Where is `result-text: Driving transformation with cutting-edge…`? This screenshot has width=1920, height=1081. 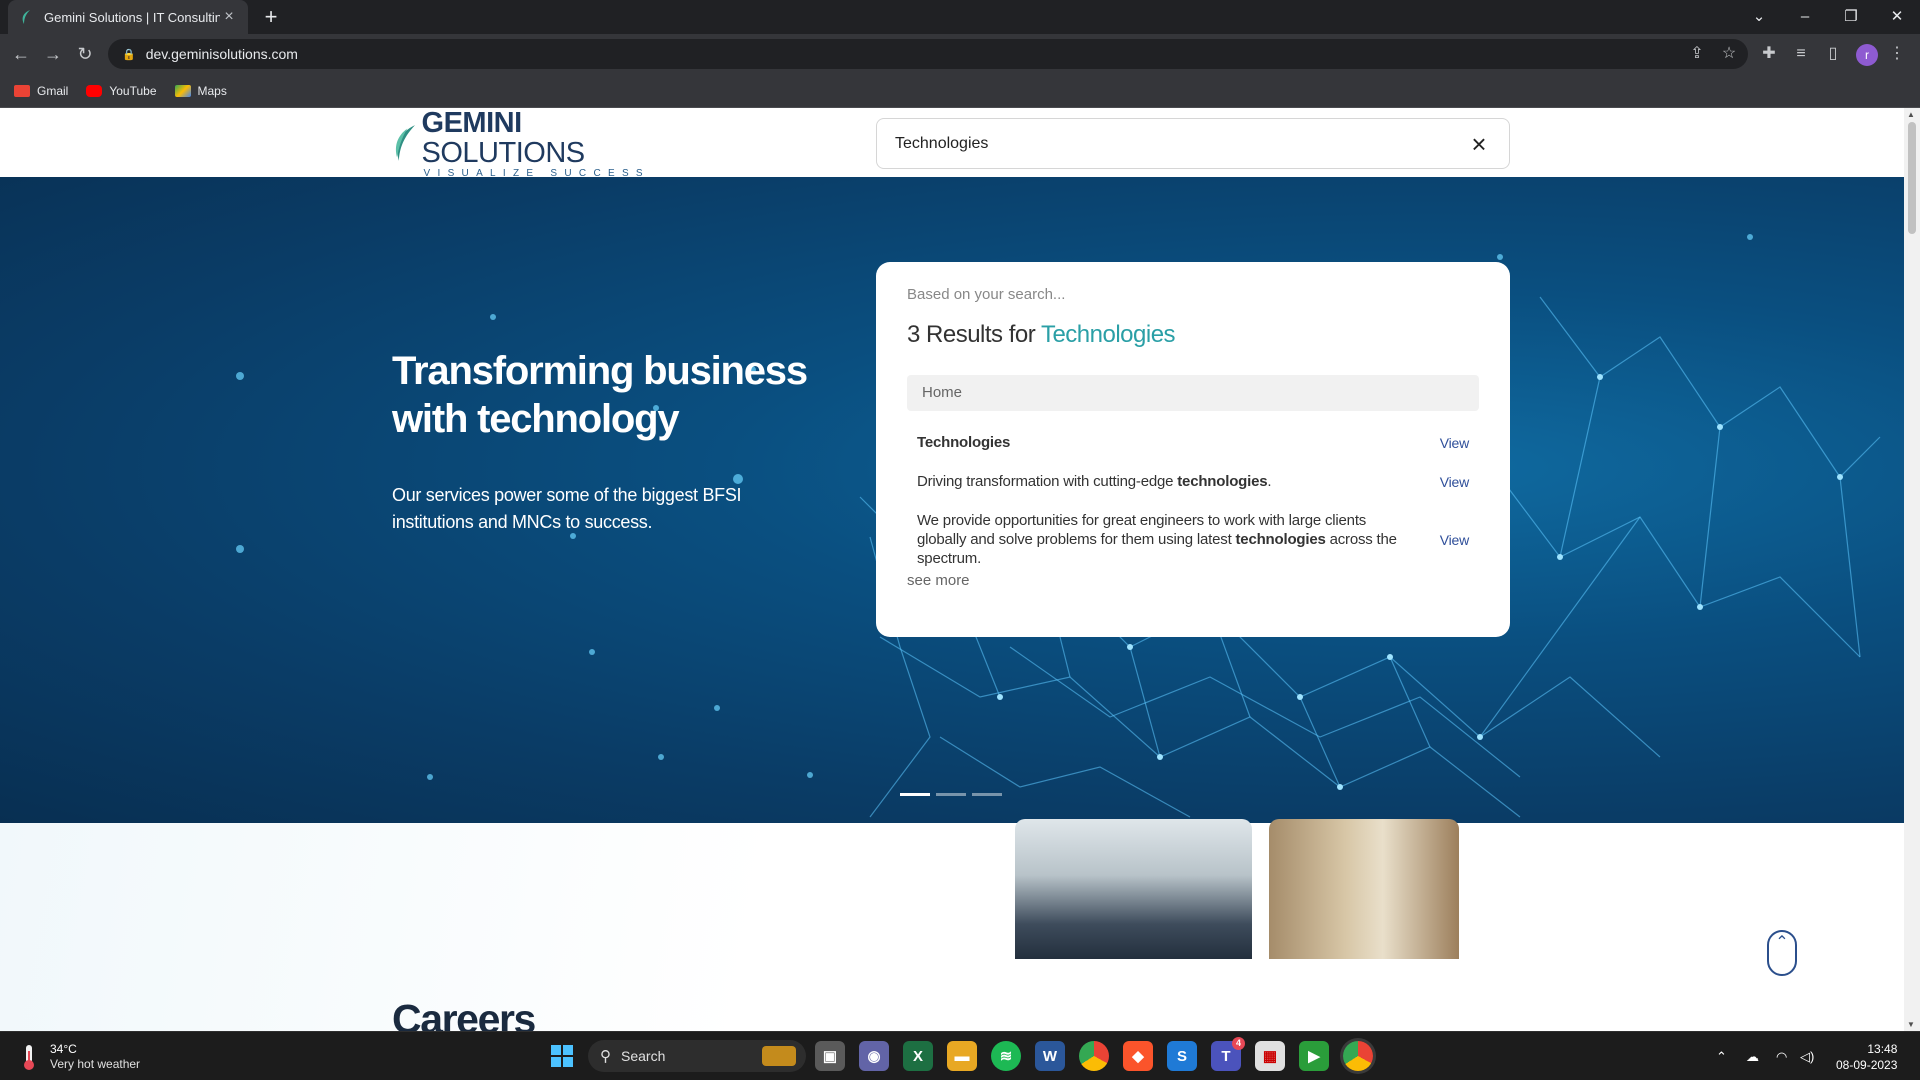 result-text: Driving transformation with cutting-edge… is located at coordinates (1162, 481).